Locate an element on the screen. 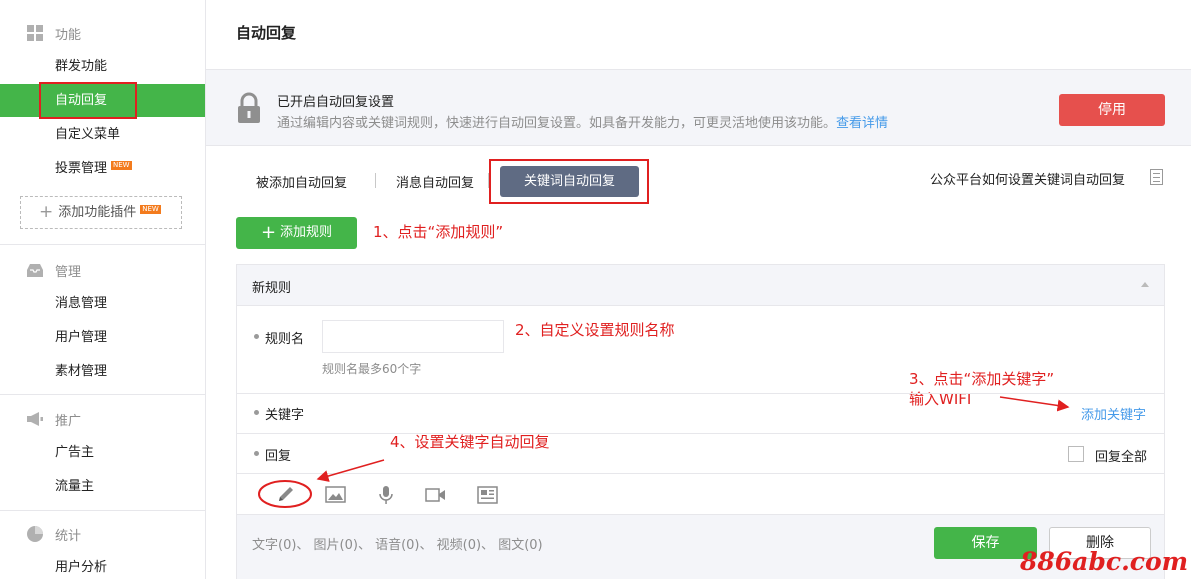 This screenshot has height=579, width=1191. sidebar-section-features: 功能 is located at coordinates (53, 33).